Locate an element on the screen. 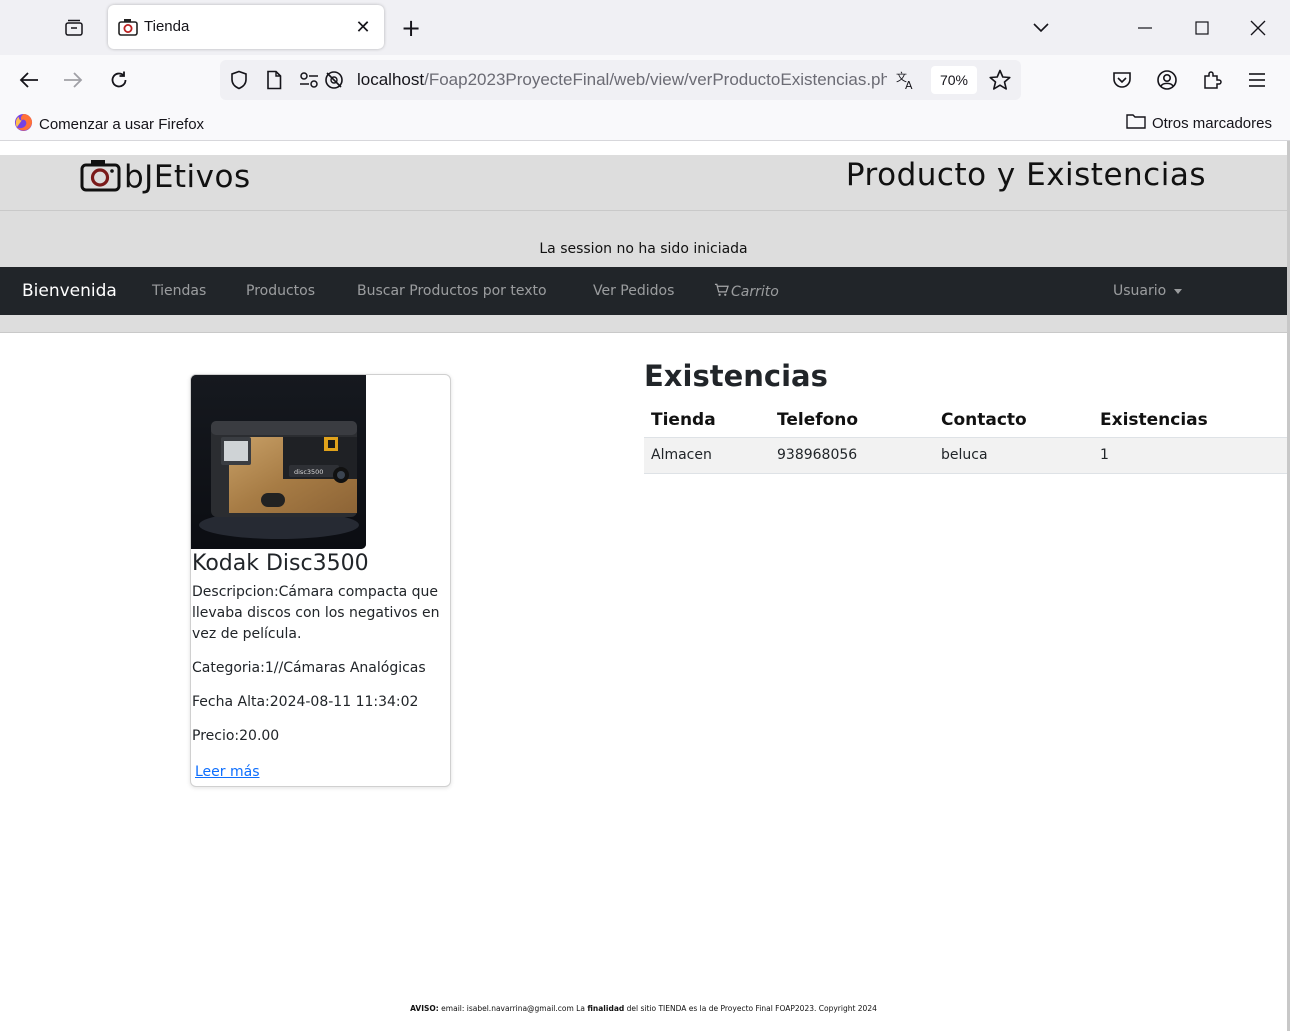  cell-tienda: Almacen is located at coordinates (707, 455).